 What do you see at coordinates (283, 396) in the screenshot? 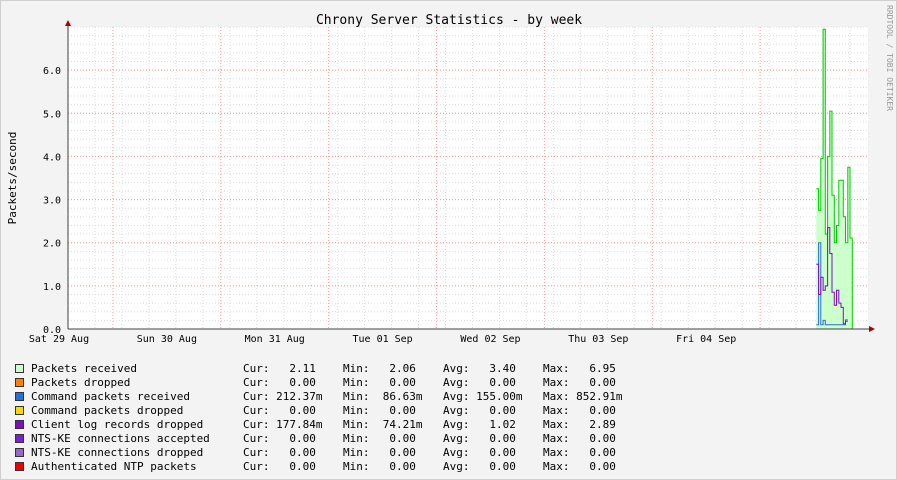
I see `legend-cur: Cur: 212.37m` at bounding box center [283, 396].